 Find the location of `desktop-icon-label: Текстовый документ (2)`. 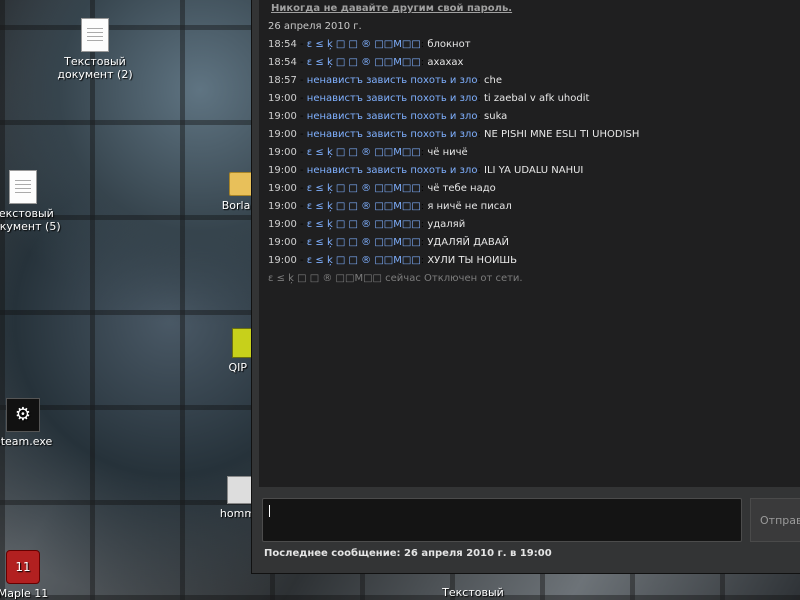

desktop-icon-label: Текстовый документ (2) is located at coordinates (95, 68).